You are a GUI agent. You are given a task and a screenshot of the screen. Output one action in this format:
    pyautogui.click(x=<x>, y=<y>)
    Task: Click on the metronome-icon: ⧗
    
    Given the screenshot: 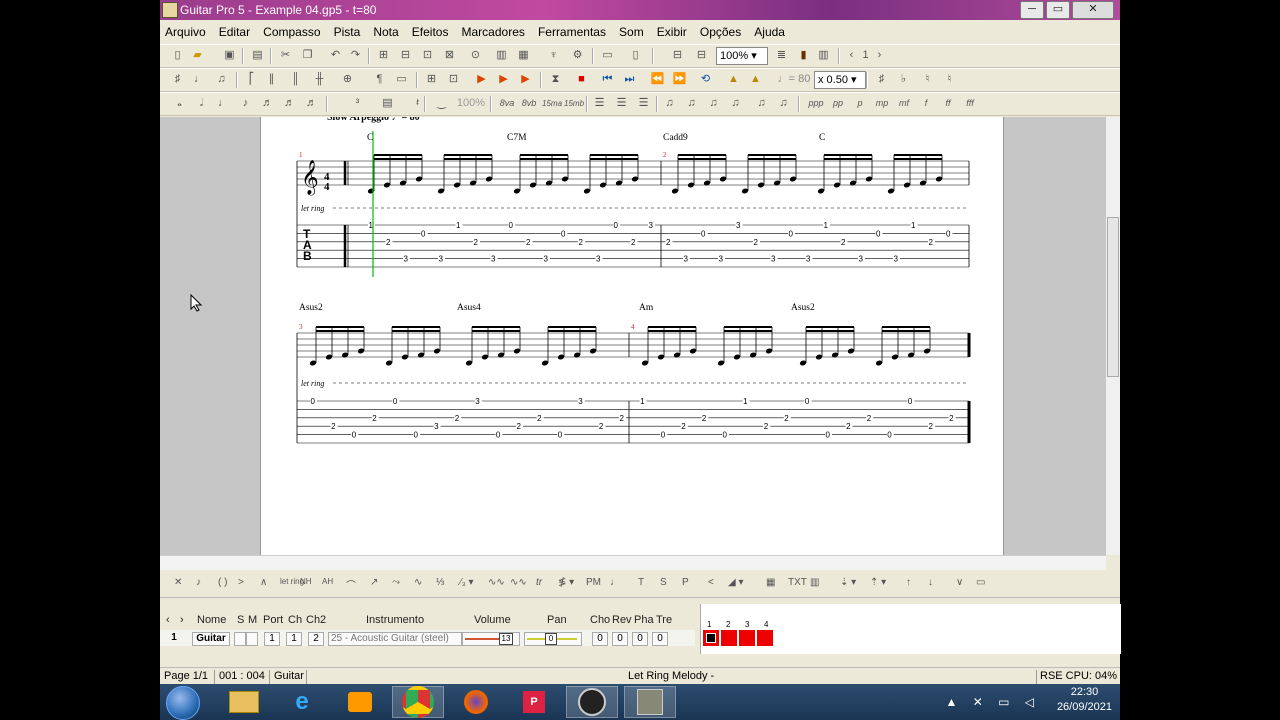 What is the action you would take?
    pyautogui.click(x=555, y=79)
    